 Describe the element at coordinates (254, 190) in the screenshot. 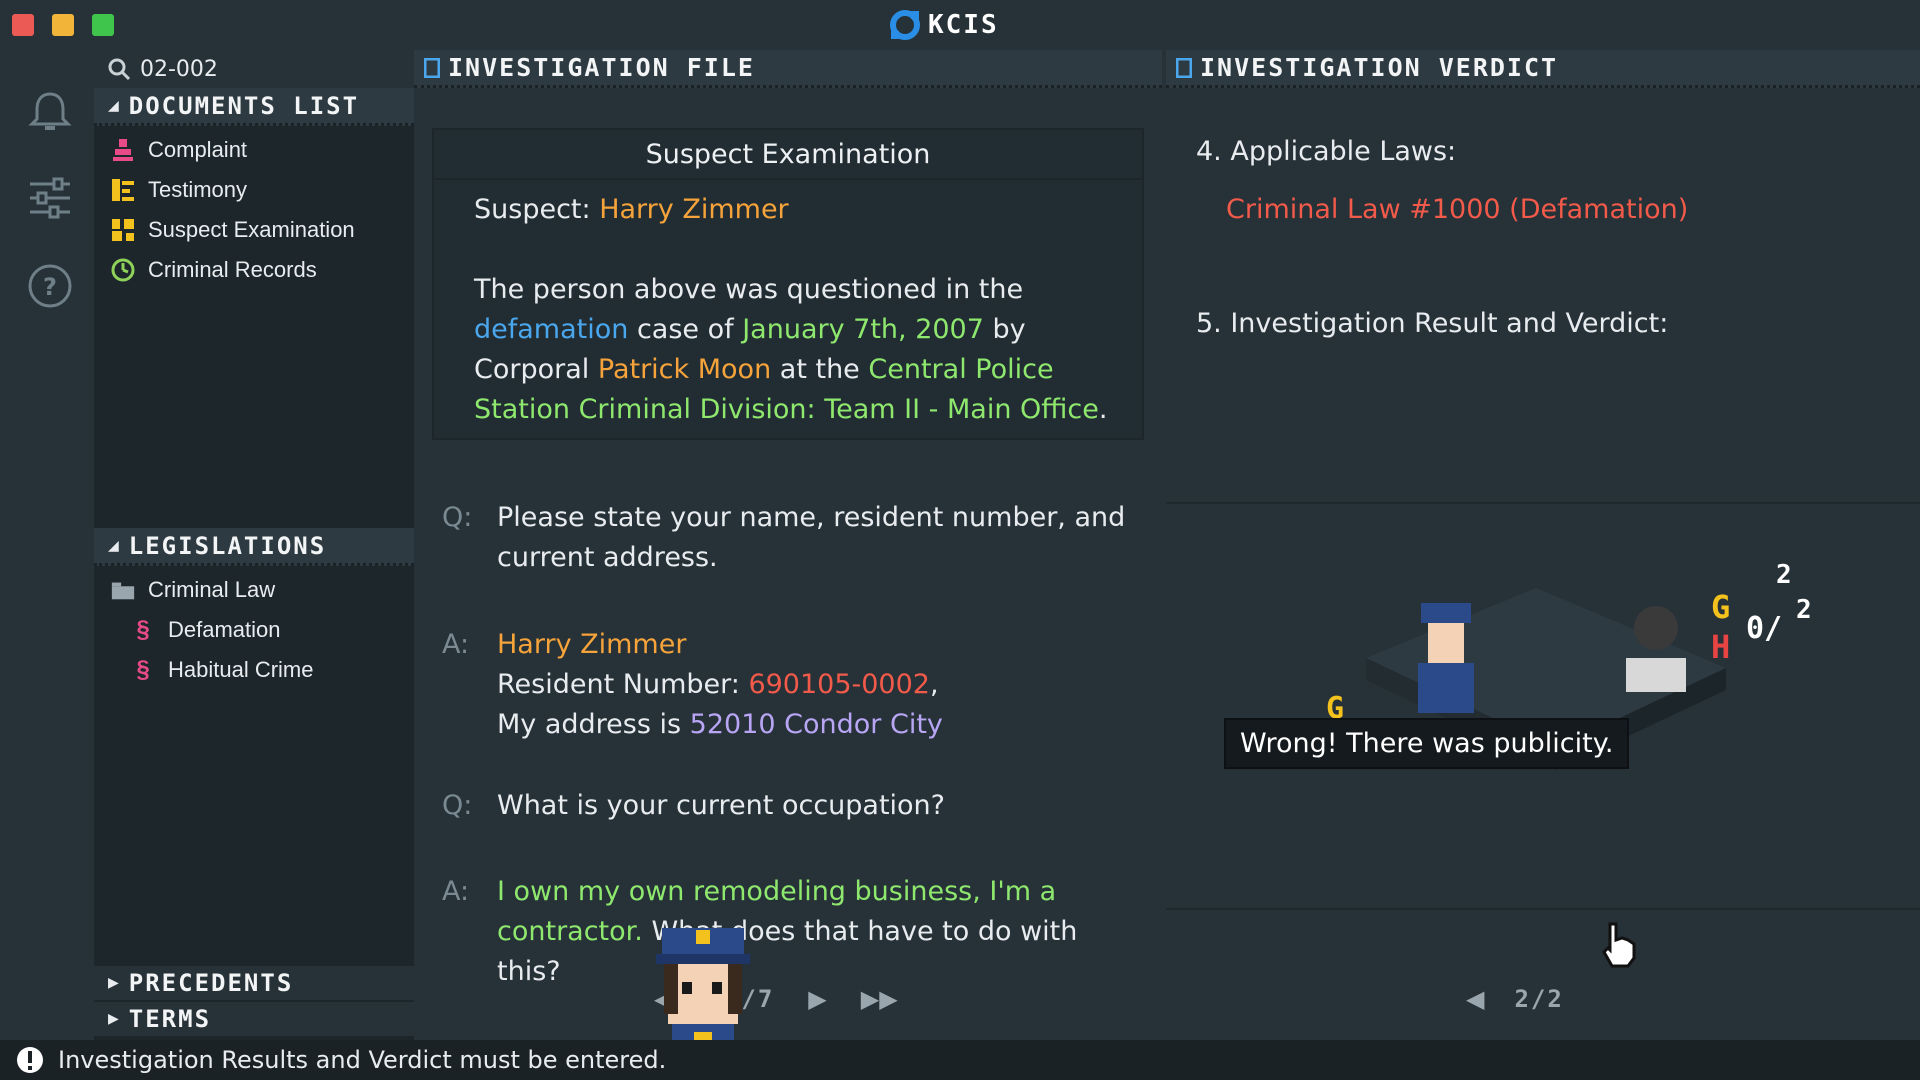

I see `document-item-testimony: Testimony` at that location.